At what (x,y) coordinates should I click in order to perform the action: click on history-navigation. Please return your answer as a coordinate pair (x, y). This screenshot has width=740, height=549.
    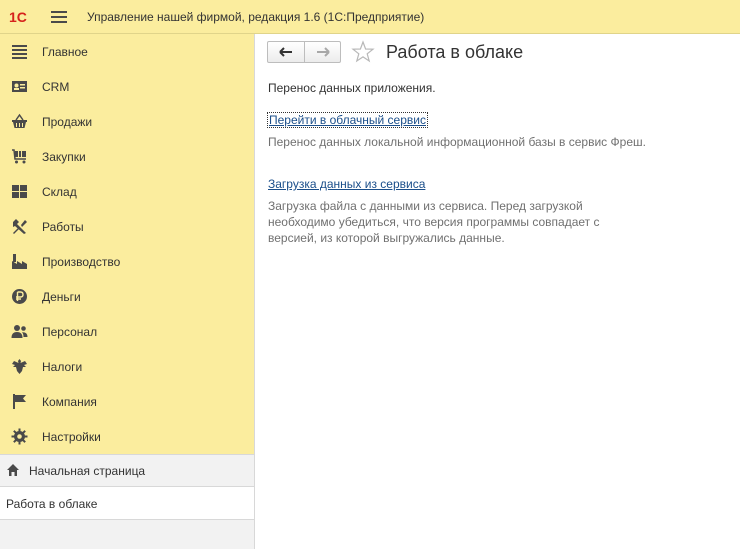
    Looking at the image, I should click on (304, 52).